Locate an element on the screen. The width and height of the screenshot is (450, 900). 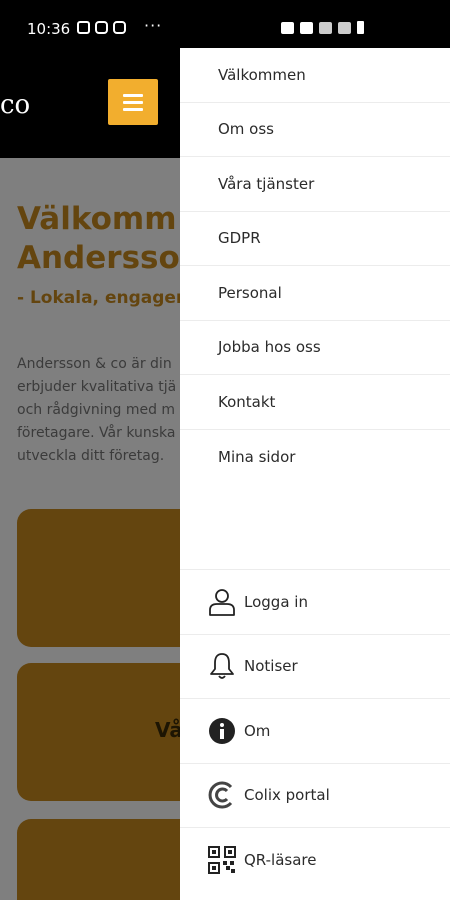
nav-item-valkommen: Välkommen is located at coordinates (315, 75).